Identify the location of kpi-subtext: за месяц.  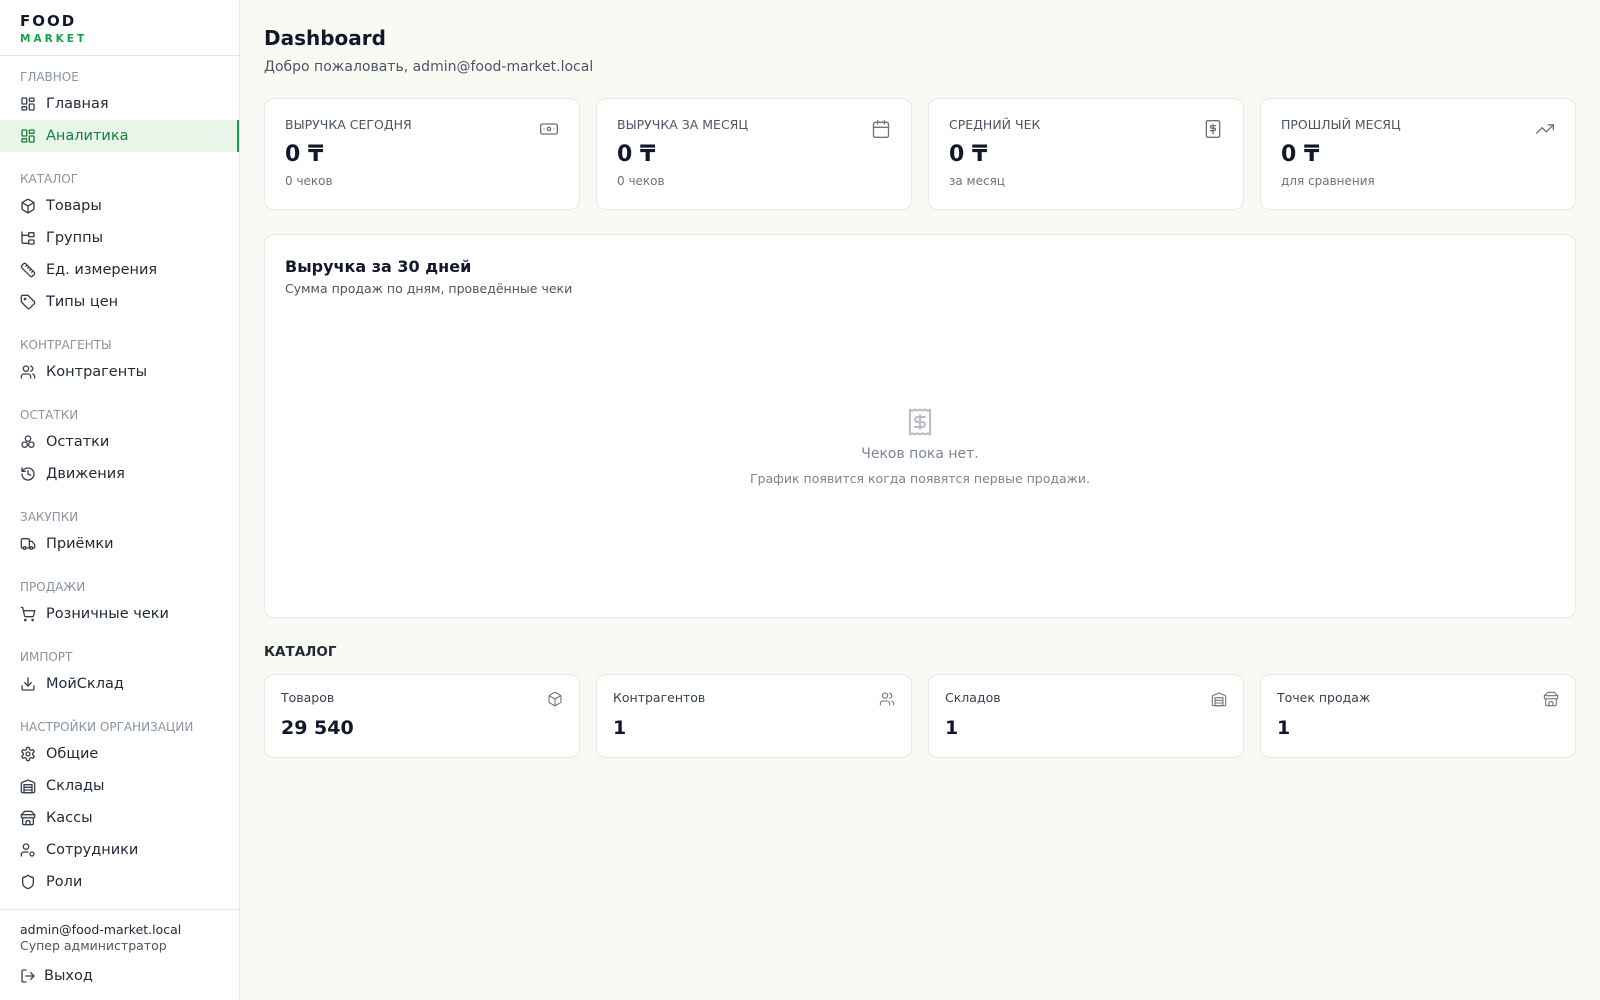
(977, 181).